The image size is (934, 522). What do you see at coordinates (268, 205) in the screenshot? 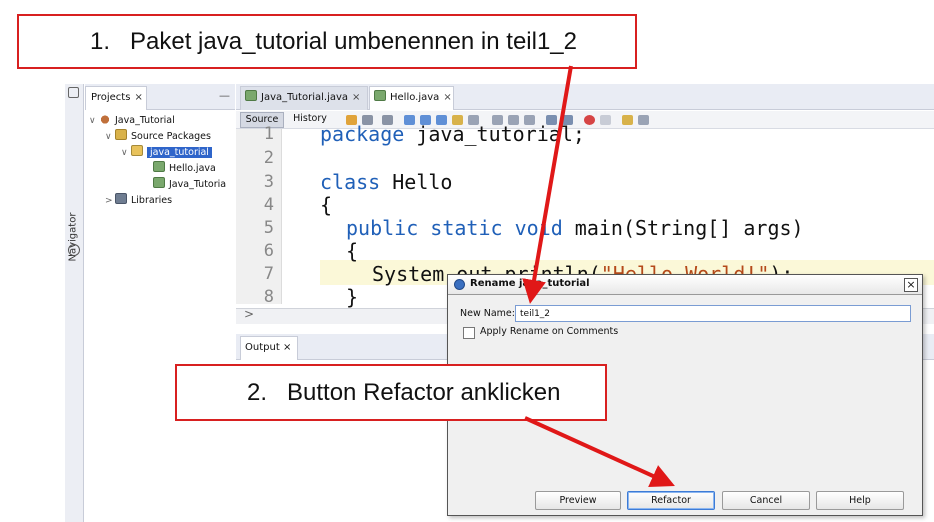
I see `line-number: 4` at bounding box center [268, 205].